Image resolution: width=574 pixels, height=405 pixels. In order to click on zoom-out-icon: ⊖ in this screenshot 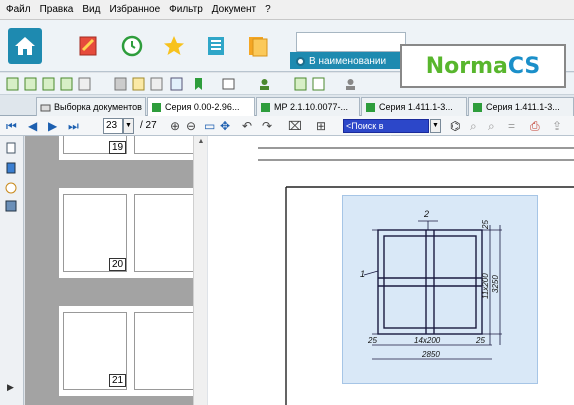, I will do `click(191, 126)`.